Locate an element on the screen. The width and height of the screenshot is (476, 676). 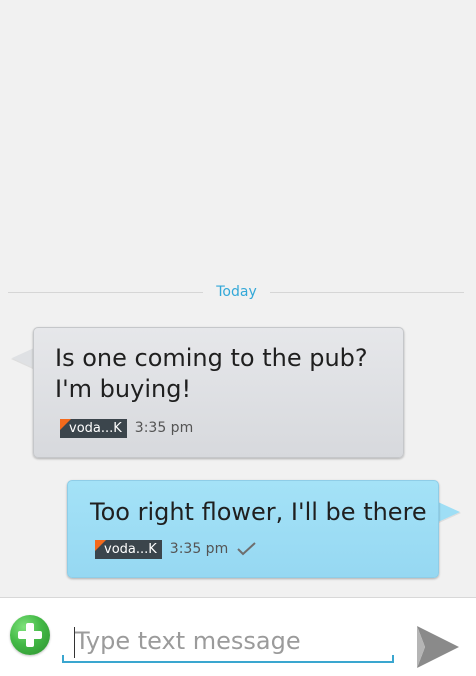
outgoing-bubble-tail is located at coordinates (449, 512).